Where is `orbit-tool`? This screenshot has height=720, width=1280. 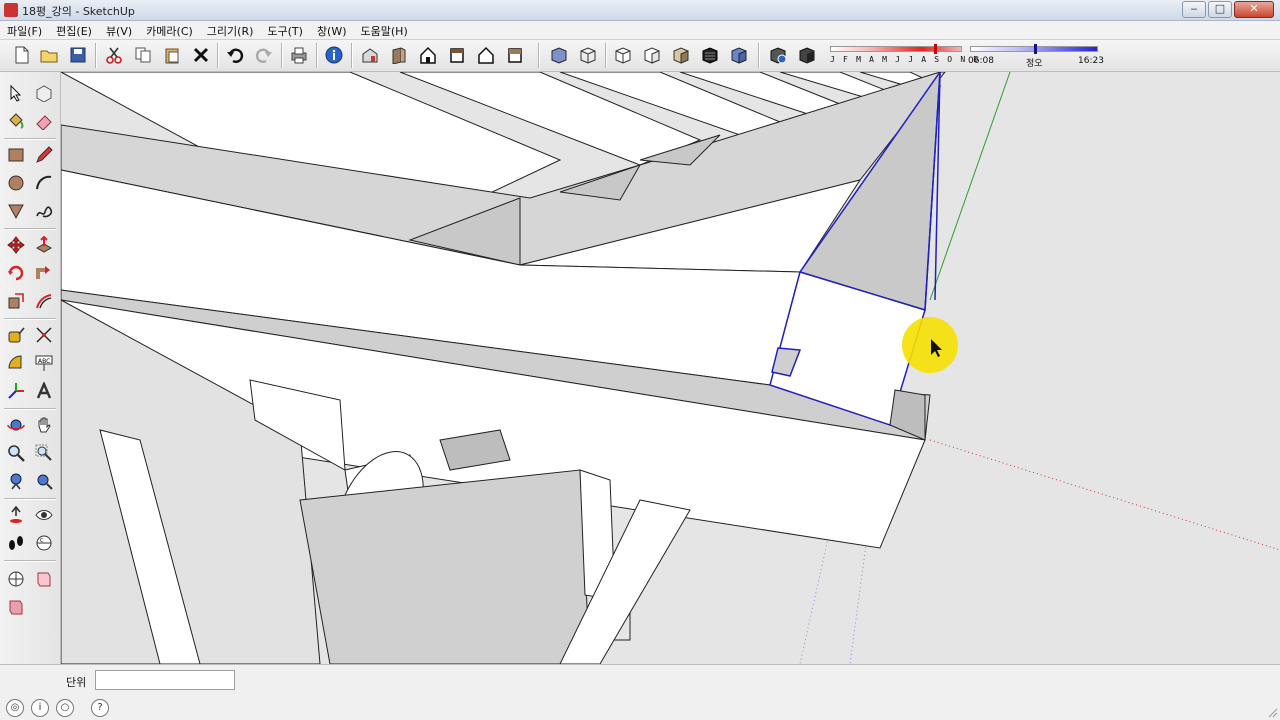 orbit-tool is located at coordinates (16, 425).